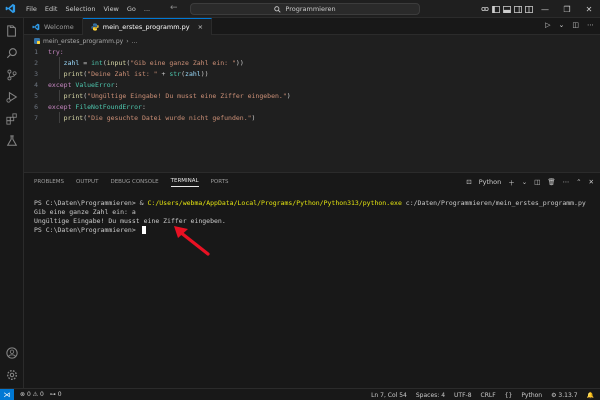 The height and width of the screenshot is (400, 600). I want to click on toggle-panel-icon, so click(506, 9).